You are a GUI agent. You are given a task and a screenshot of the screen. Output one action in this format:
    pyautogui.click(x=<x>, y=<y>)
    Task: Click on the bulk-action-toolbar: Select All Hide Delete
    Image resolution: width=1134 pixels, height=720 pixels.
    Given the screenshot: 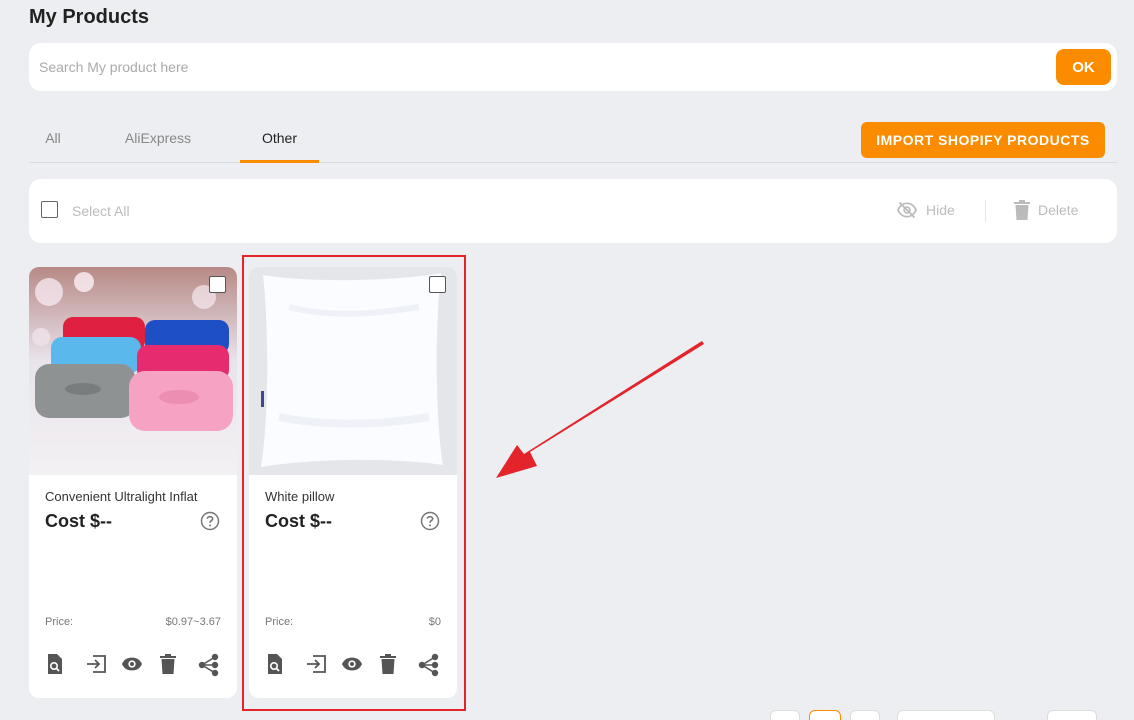 What is the action you would take?
    pyautogui.click(x=573, y=211)
    